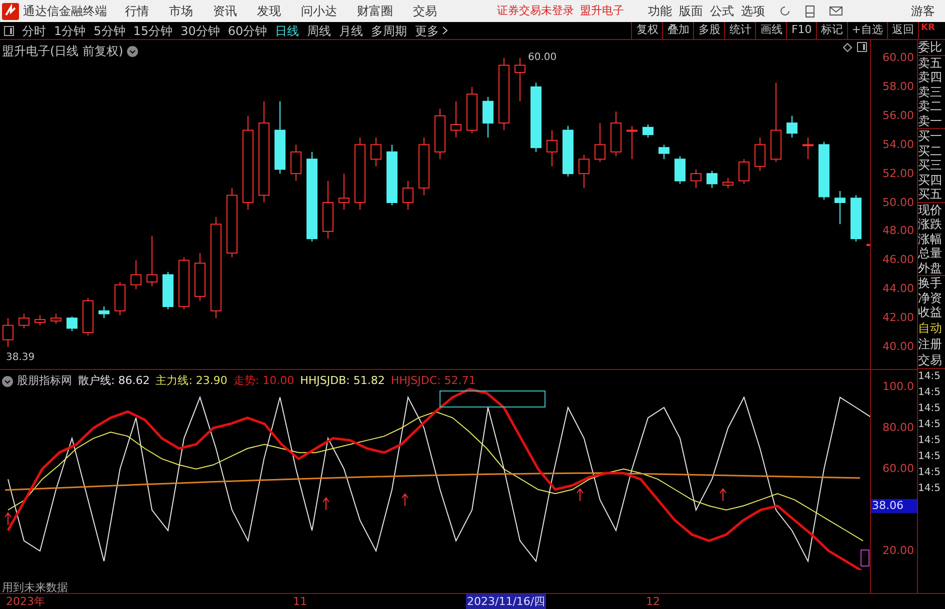 The height and width of the screenshot is (609, 945). I want to click on chart-title: 盟升电子(日线 前复权), so click(63, 51).